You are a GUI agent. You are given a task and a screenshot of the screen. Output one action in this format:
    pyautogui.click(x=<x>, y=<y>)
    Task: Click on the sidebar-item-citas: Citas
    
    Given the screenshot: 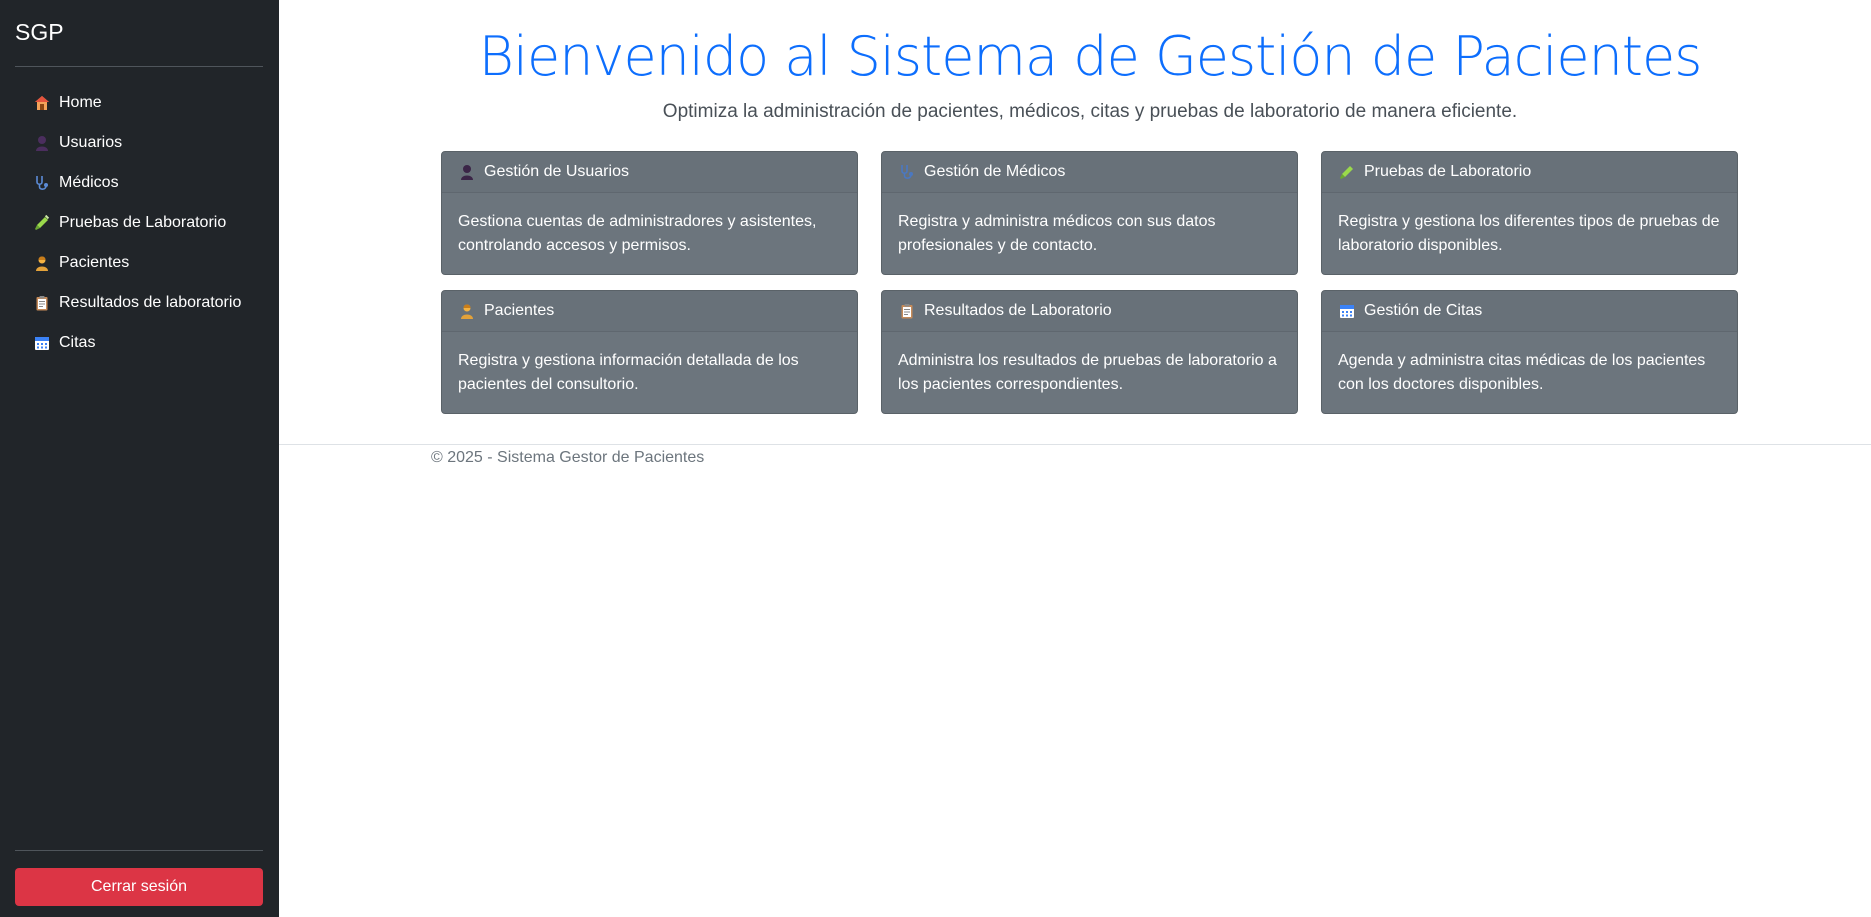 What is the action you would take?
    pyautogui.click(x=141, y=343)
    